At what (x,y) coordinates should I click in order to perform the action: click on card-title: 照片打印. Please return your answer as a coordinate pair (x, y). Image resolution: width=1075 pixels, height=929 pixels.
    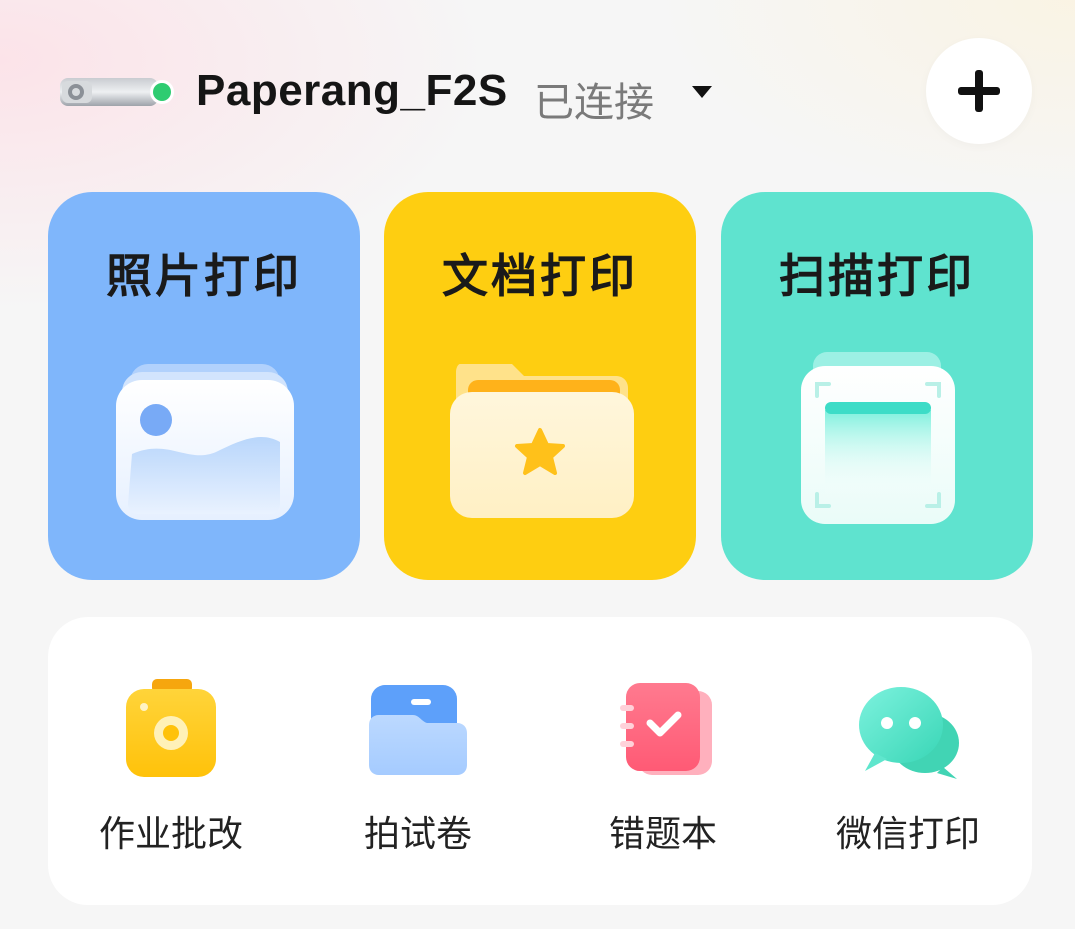
    Looking at the image, I should click on (204, 276).